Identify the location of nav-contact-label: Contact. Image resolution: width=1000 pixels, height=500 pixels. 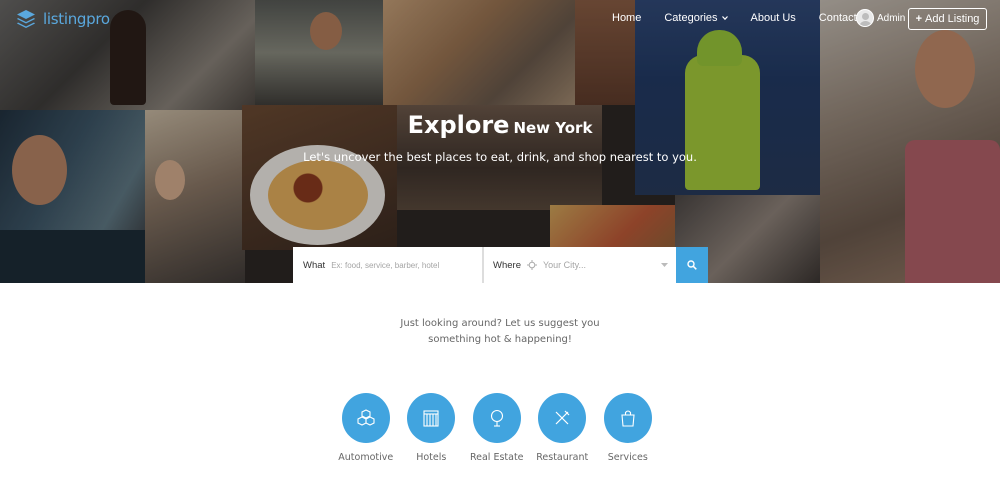
(837, 18).